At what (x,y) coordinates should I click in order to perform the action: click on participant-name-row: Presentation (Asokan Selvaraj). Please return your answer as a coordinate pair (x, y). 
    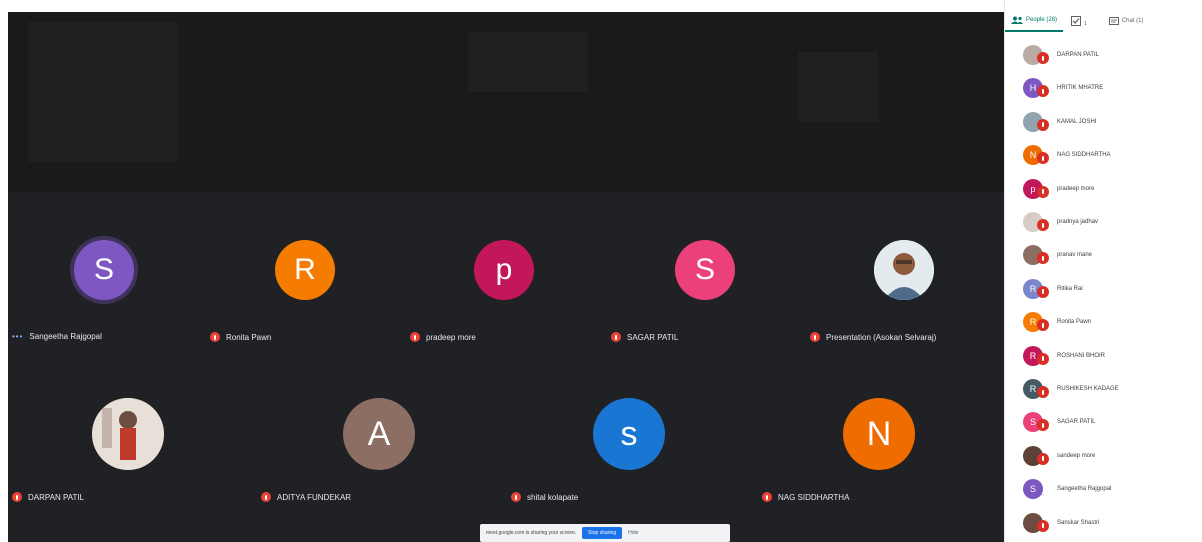
    Looking at the image, I should click on (873, 337).